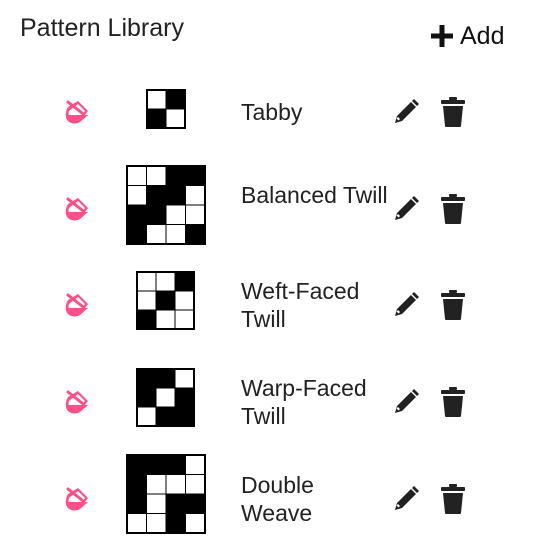 The width and height of the screenshot is (546, 558). I want to click on header: Pattern Library Add, so click(273, 32).